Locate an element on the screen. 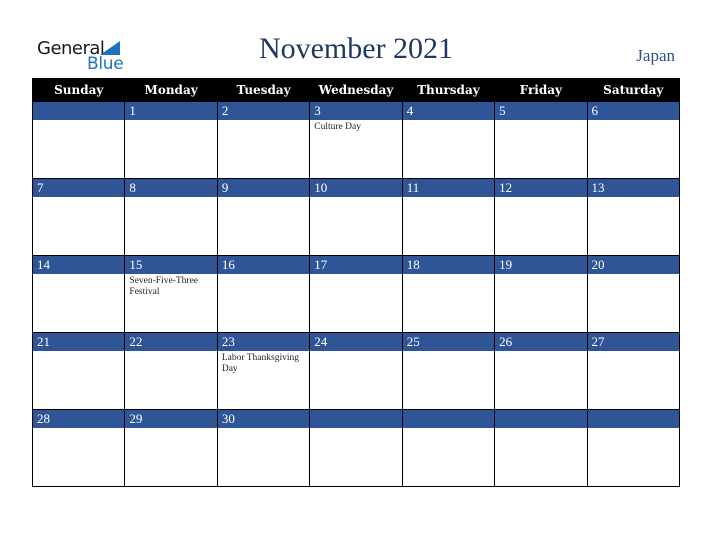  day-cell: 13 is located at coordinates (633, 217).